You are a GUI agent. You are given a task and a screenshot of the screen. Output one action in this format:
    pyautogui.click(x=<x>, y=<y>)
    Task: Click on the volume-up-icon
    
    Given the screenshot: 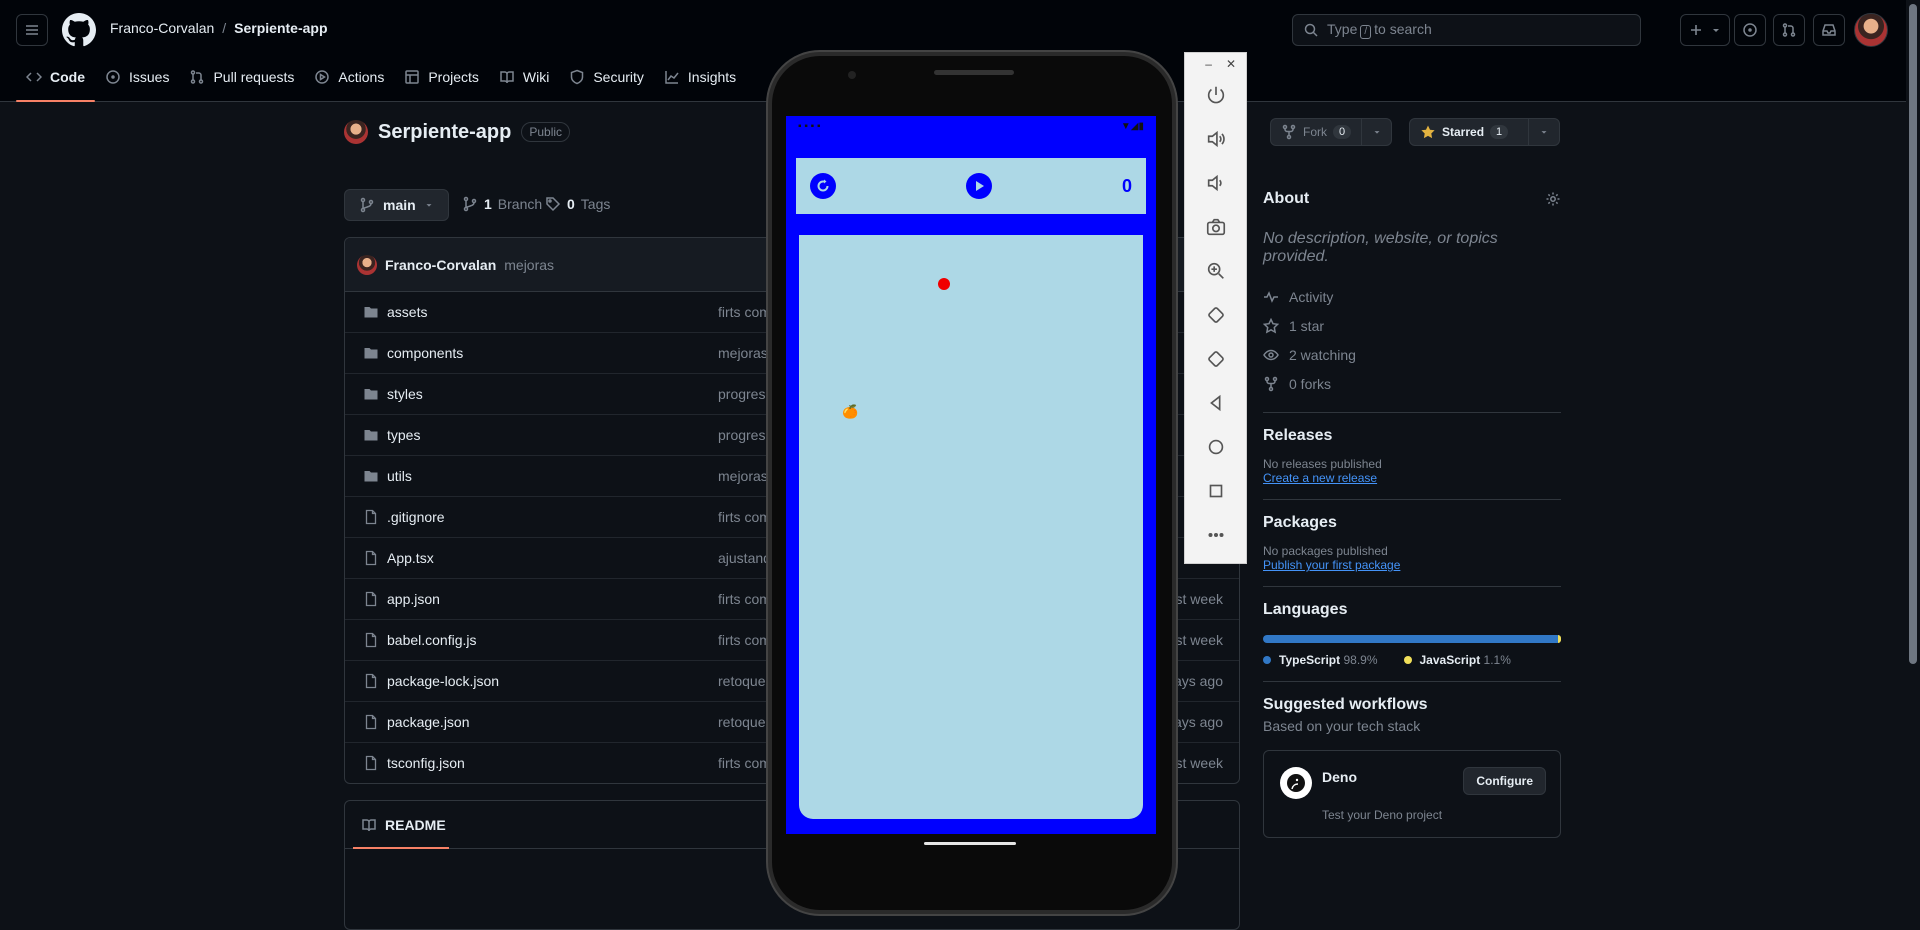 What is the action you would take?
    pyautogui.click(x=1216, y=139)
    